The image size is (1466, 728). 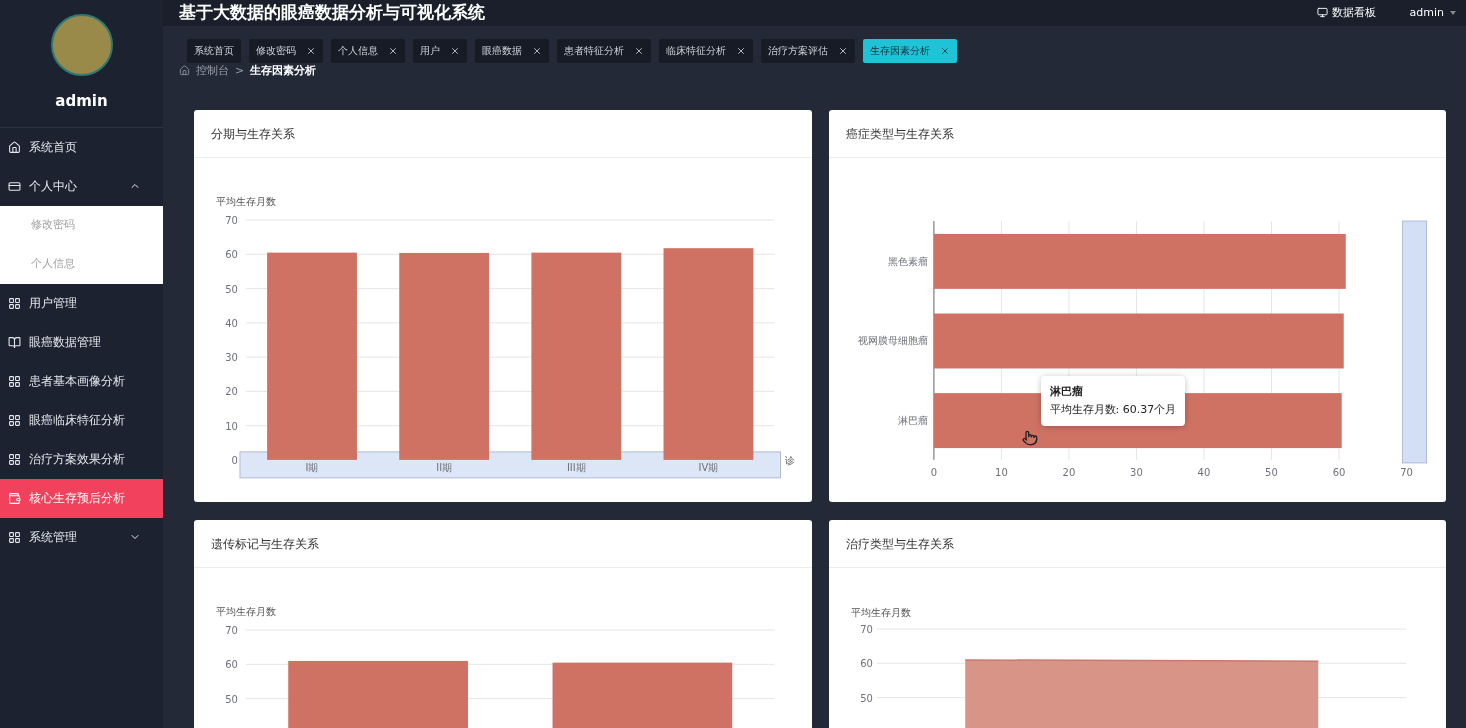 What do you see at coordinates (81, 459) in the screenshot?
I see `menu-item: 治疗方案效果分析` at bounding box center [81, 459].